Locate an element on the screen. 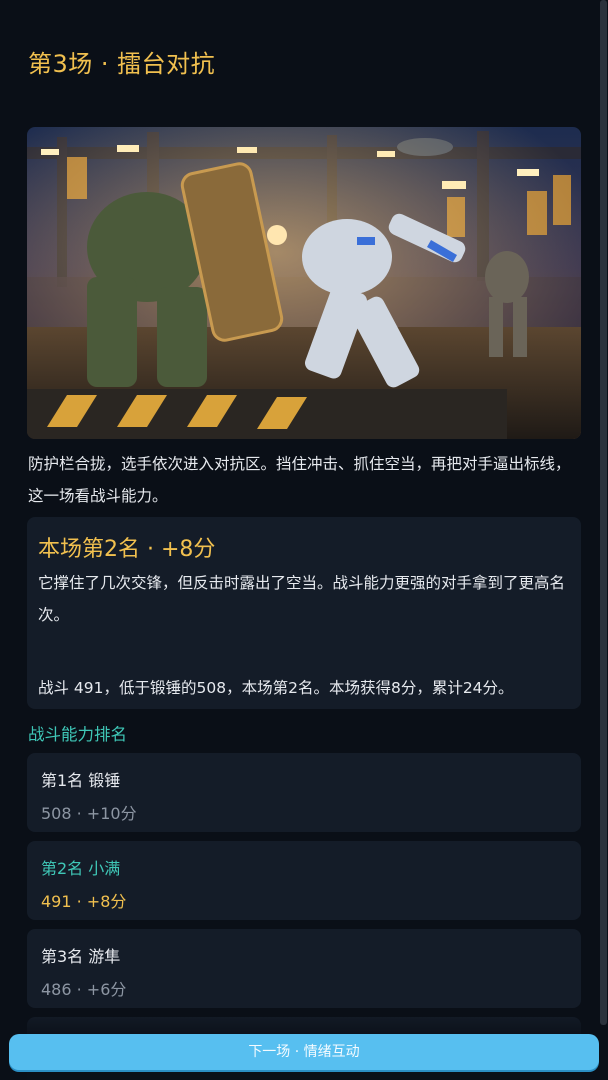  ranking-item-title: 第1名 锻锤 is located at coordinates (81, 780).